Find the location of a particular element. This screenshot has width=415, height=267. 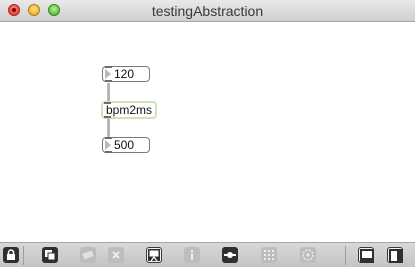

presentation-button is located at coordinates (50, 255).